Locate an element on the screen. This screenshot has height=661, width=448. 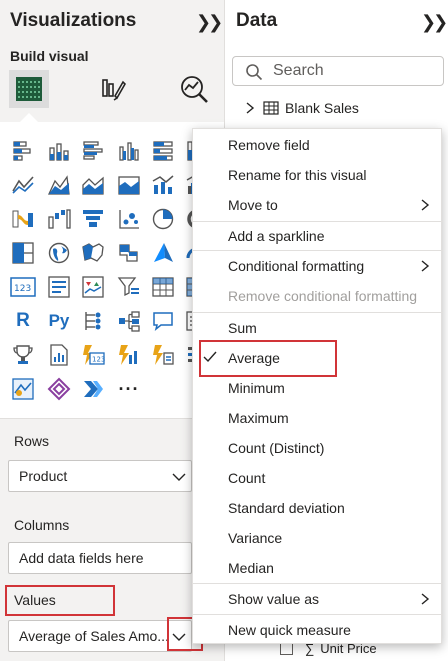
menu-item-label: Maximum is located at coordinates (258, 418).